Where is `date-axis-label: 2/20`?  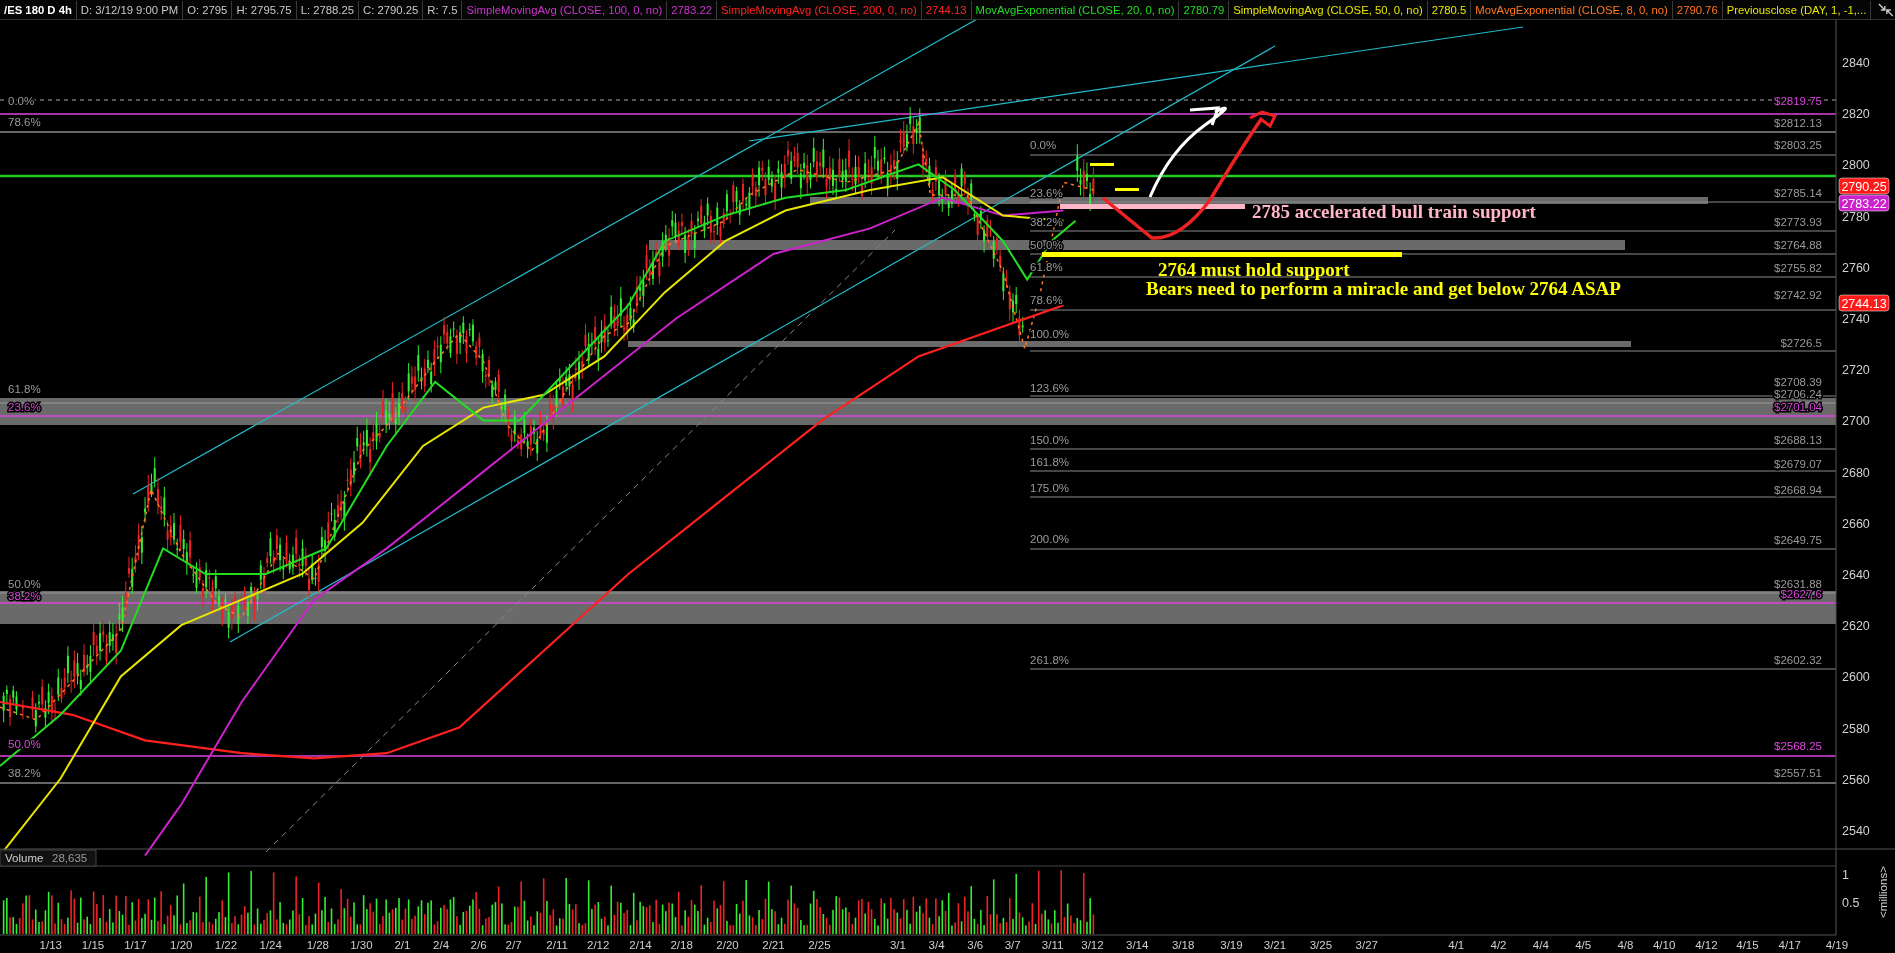
date-axis-label: 2/20 is located at coordinates (727, 945).